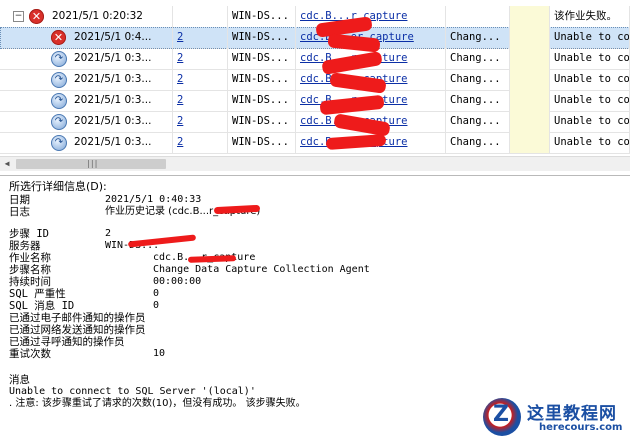  I want to click on retries-value: 10, so click(159, 353).